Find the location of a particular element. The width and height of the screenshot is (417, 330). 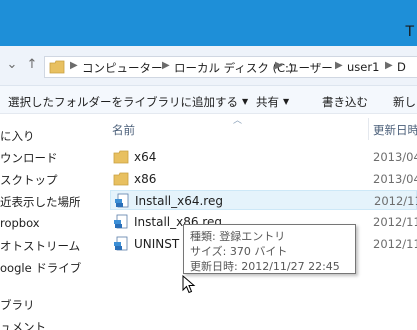

file-row-x86: x86 2013/04 is located at coordinates (263, 179).